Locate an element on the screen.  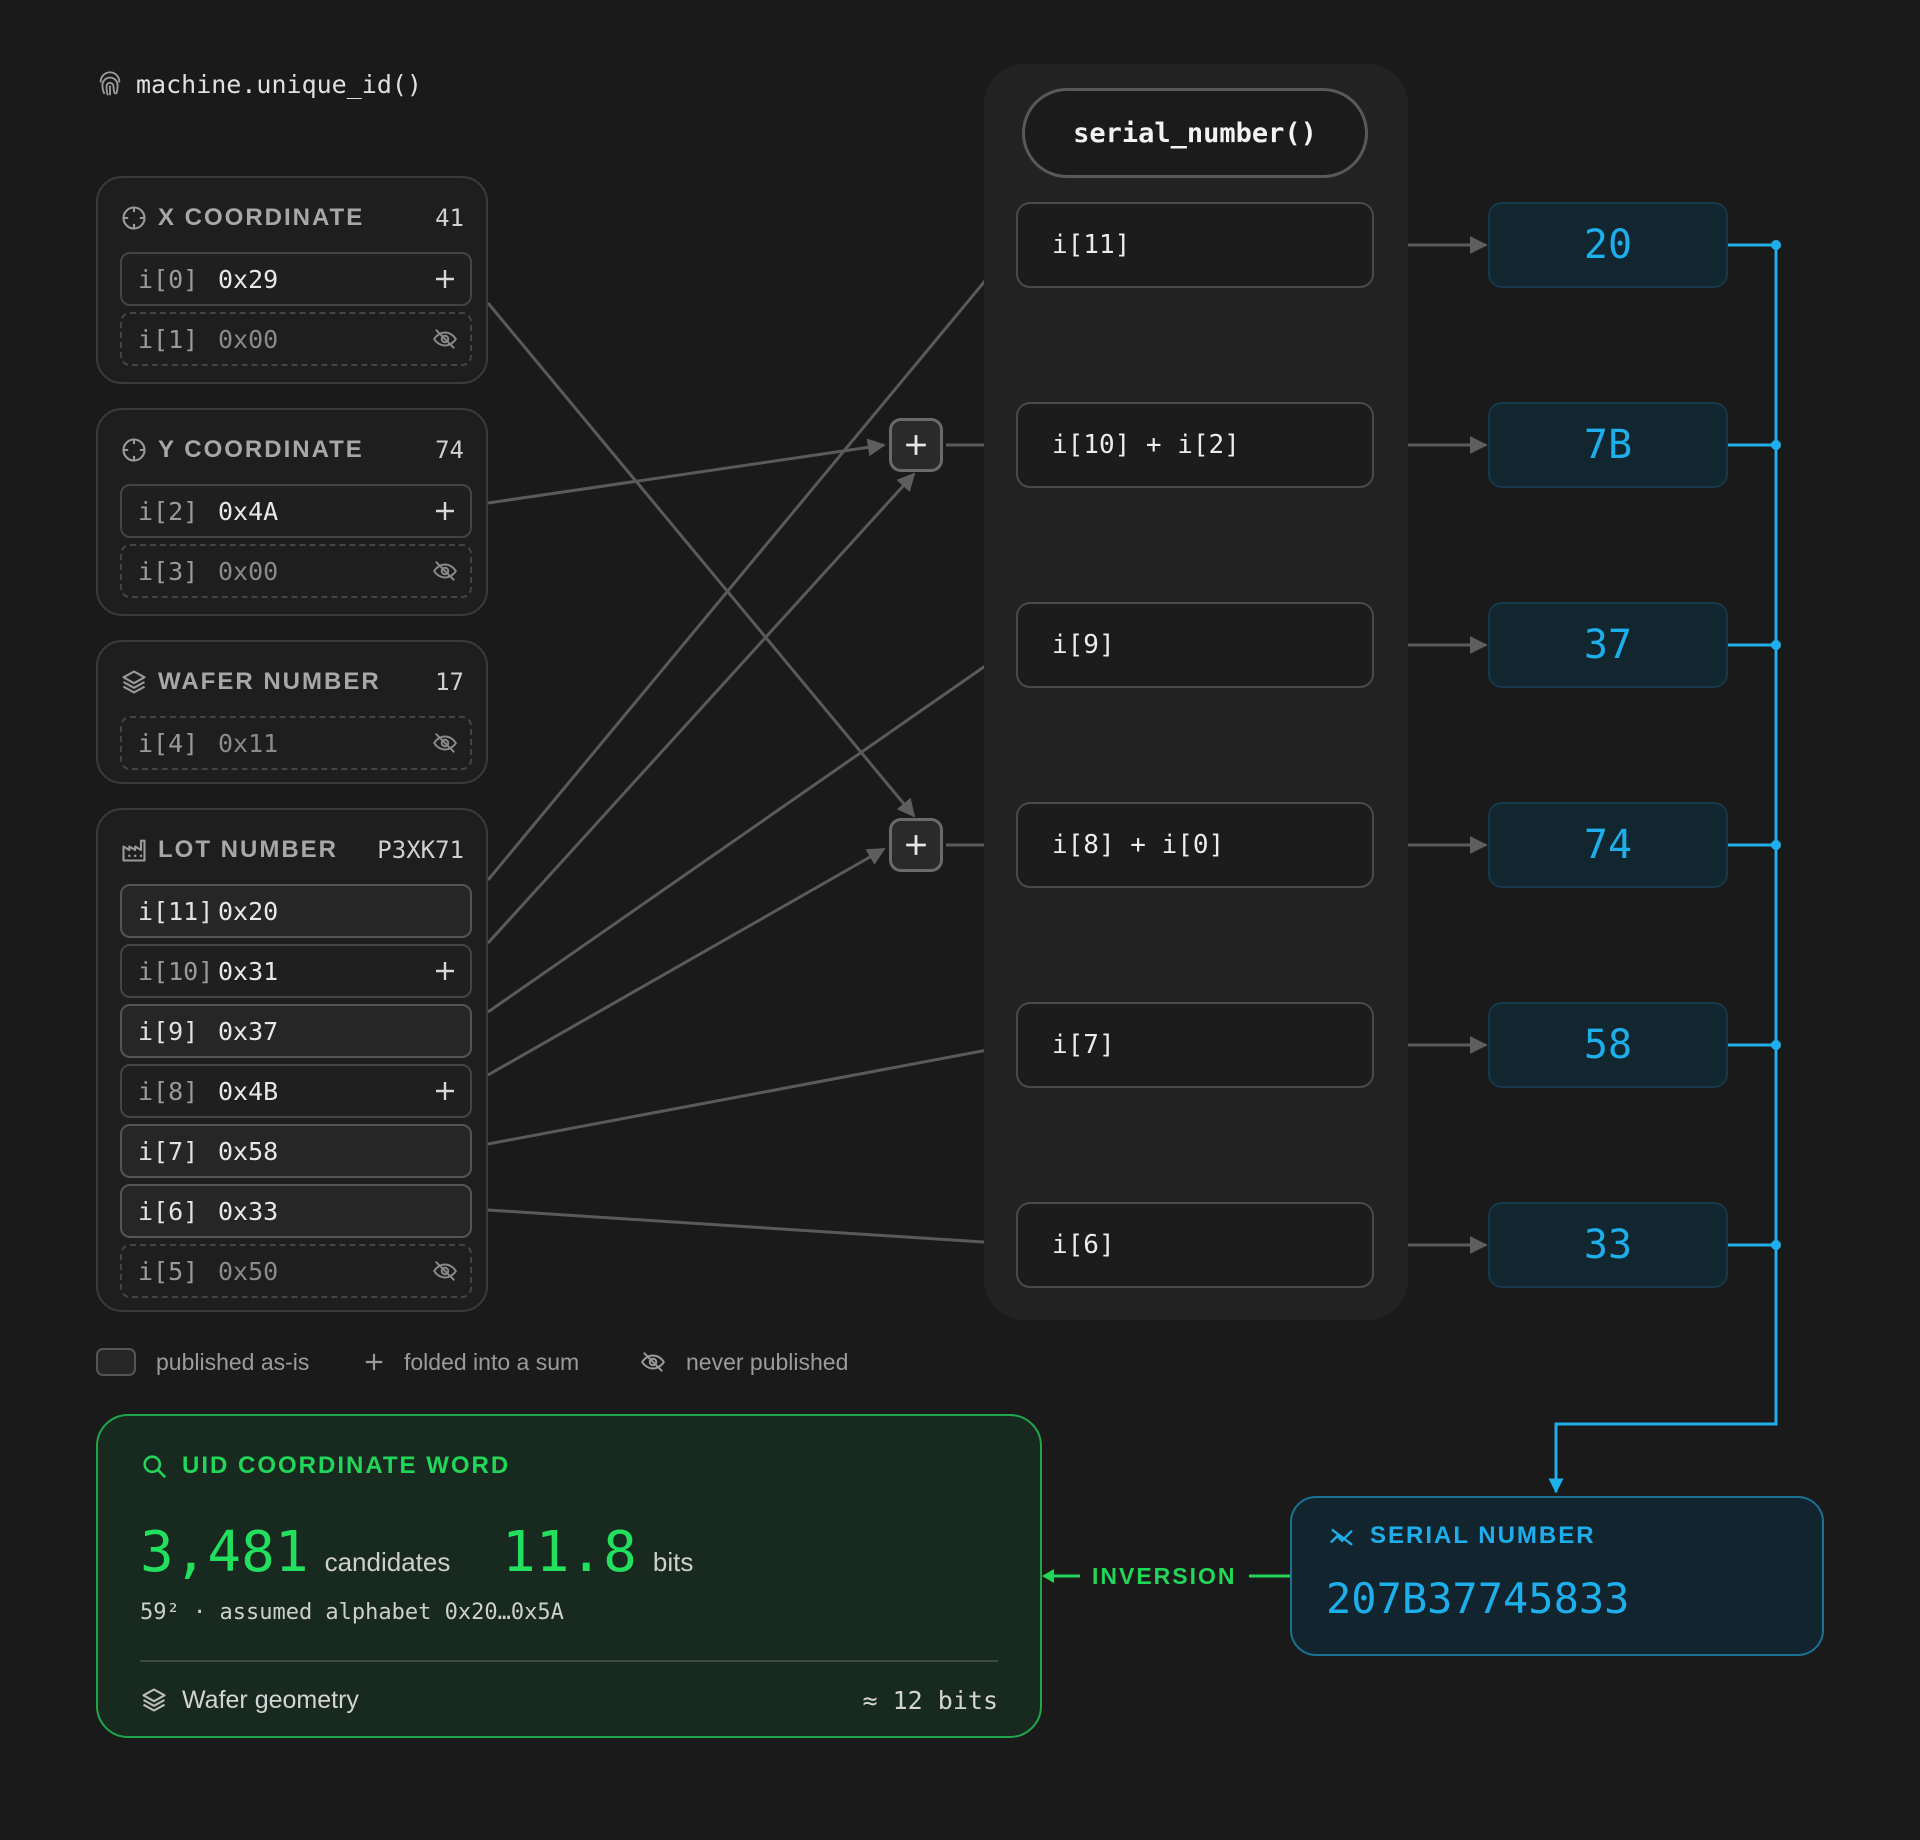
cell-value: 0x50 is located at coordinates (248, 1271).